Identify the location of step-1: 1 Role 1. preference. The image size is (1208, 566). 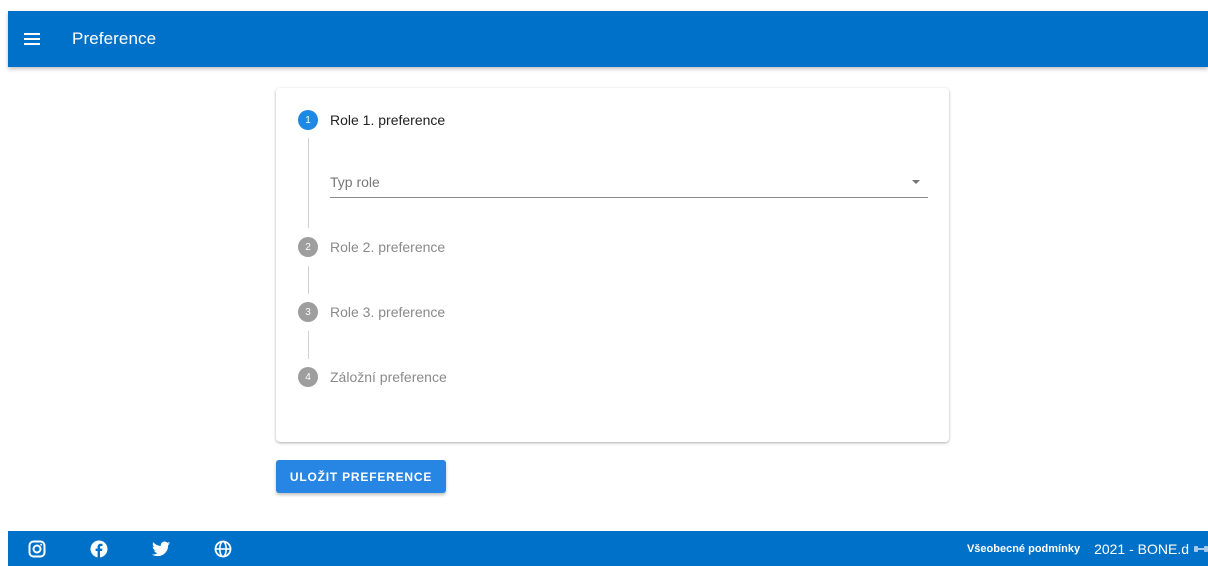
(371, 120).